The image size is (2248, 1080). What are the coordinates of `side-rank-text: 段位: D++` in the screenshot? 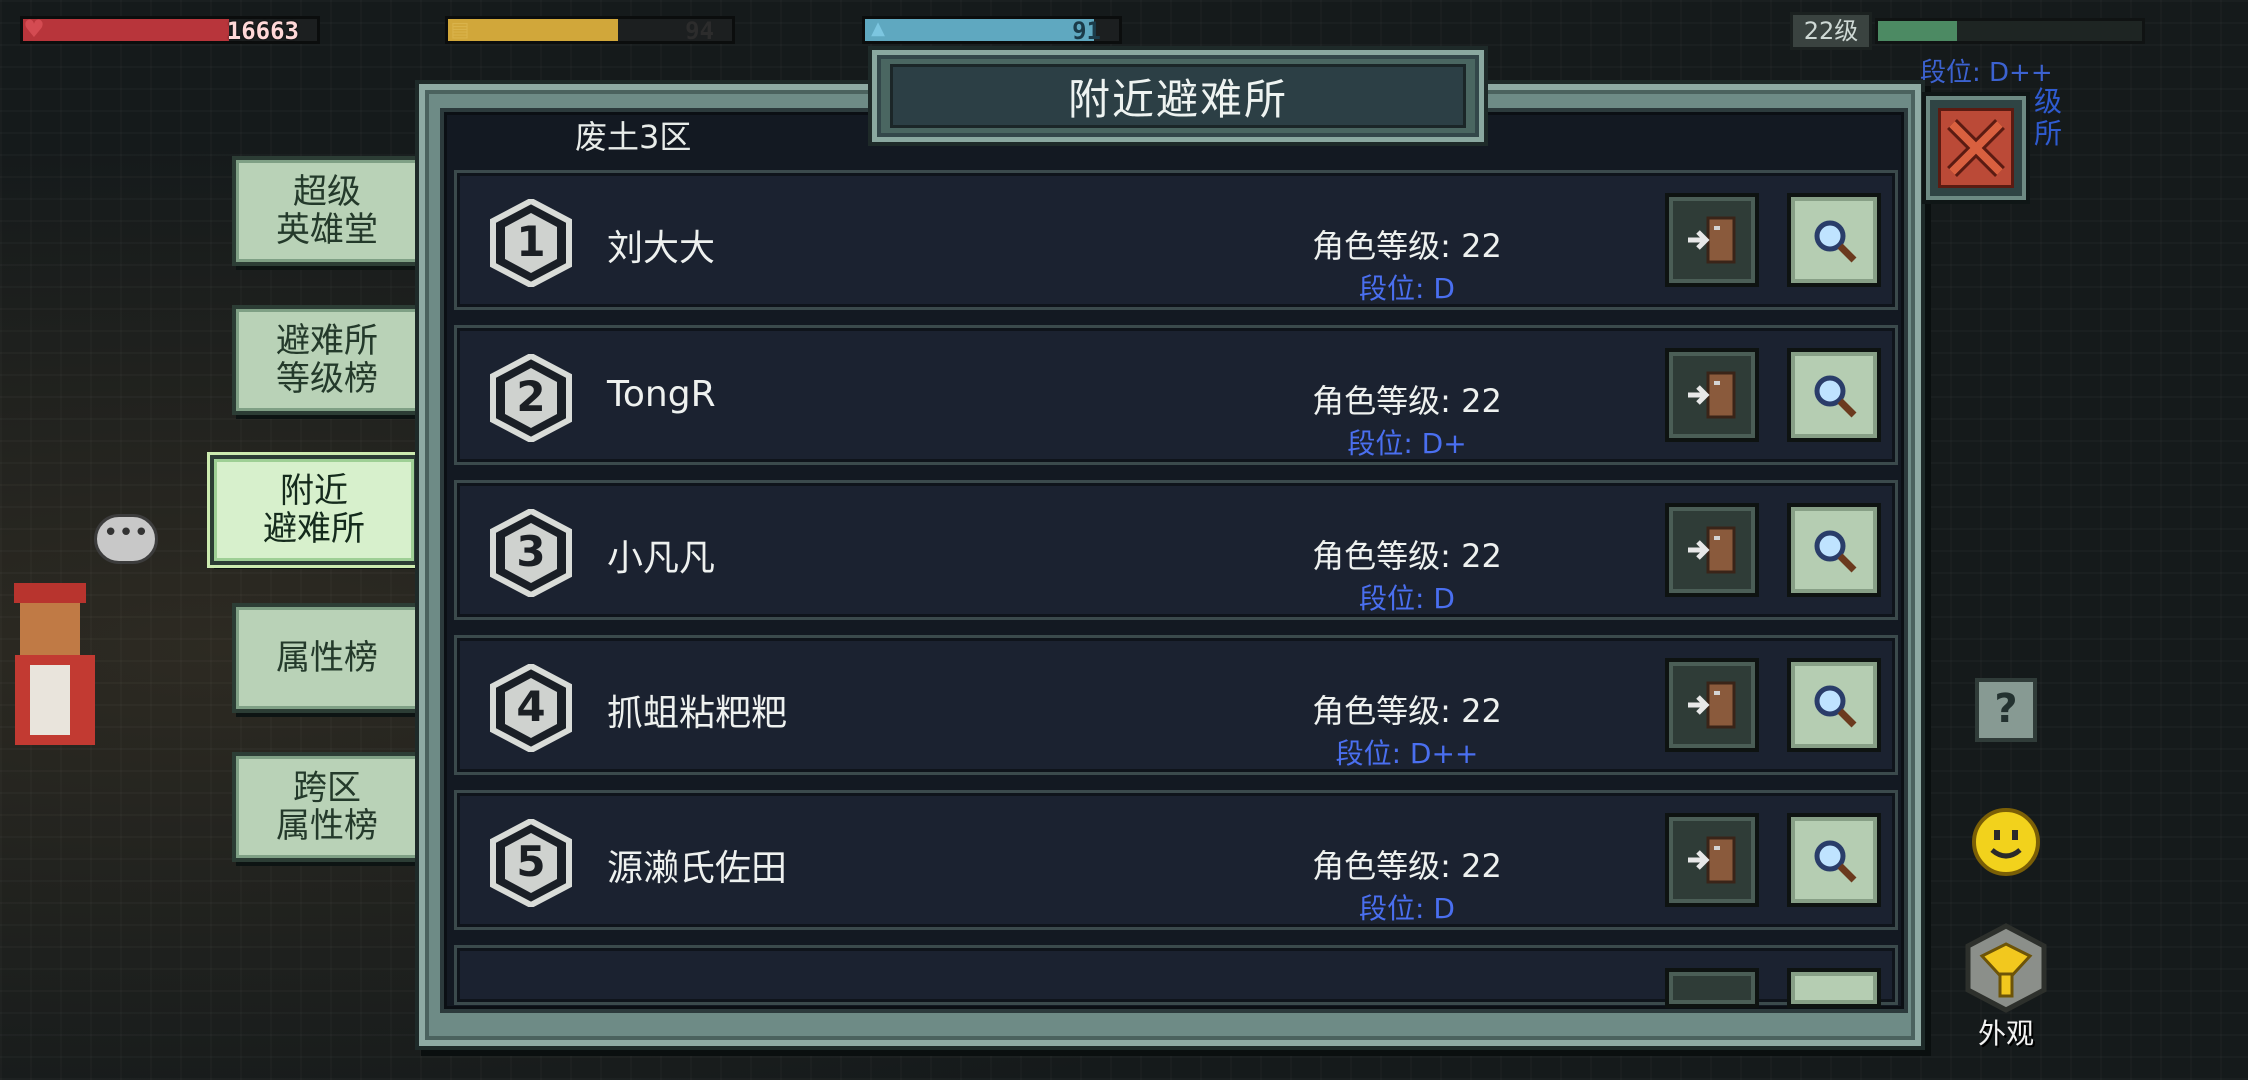 It's located at (1986, 73).